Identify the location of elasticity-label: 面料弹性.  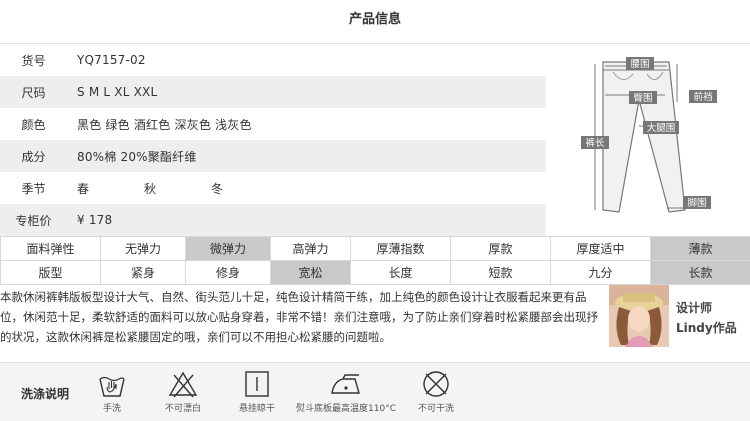
(50, 248).